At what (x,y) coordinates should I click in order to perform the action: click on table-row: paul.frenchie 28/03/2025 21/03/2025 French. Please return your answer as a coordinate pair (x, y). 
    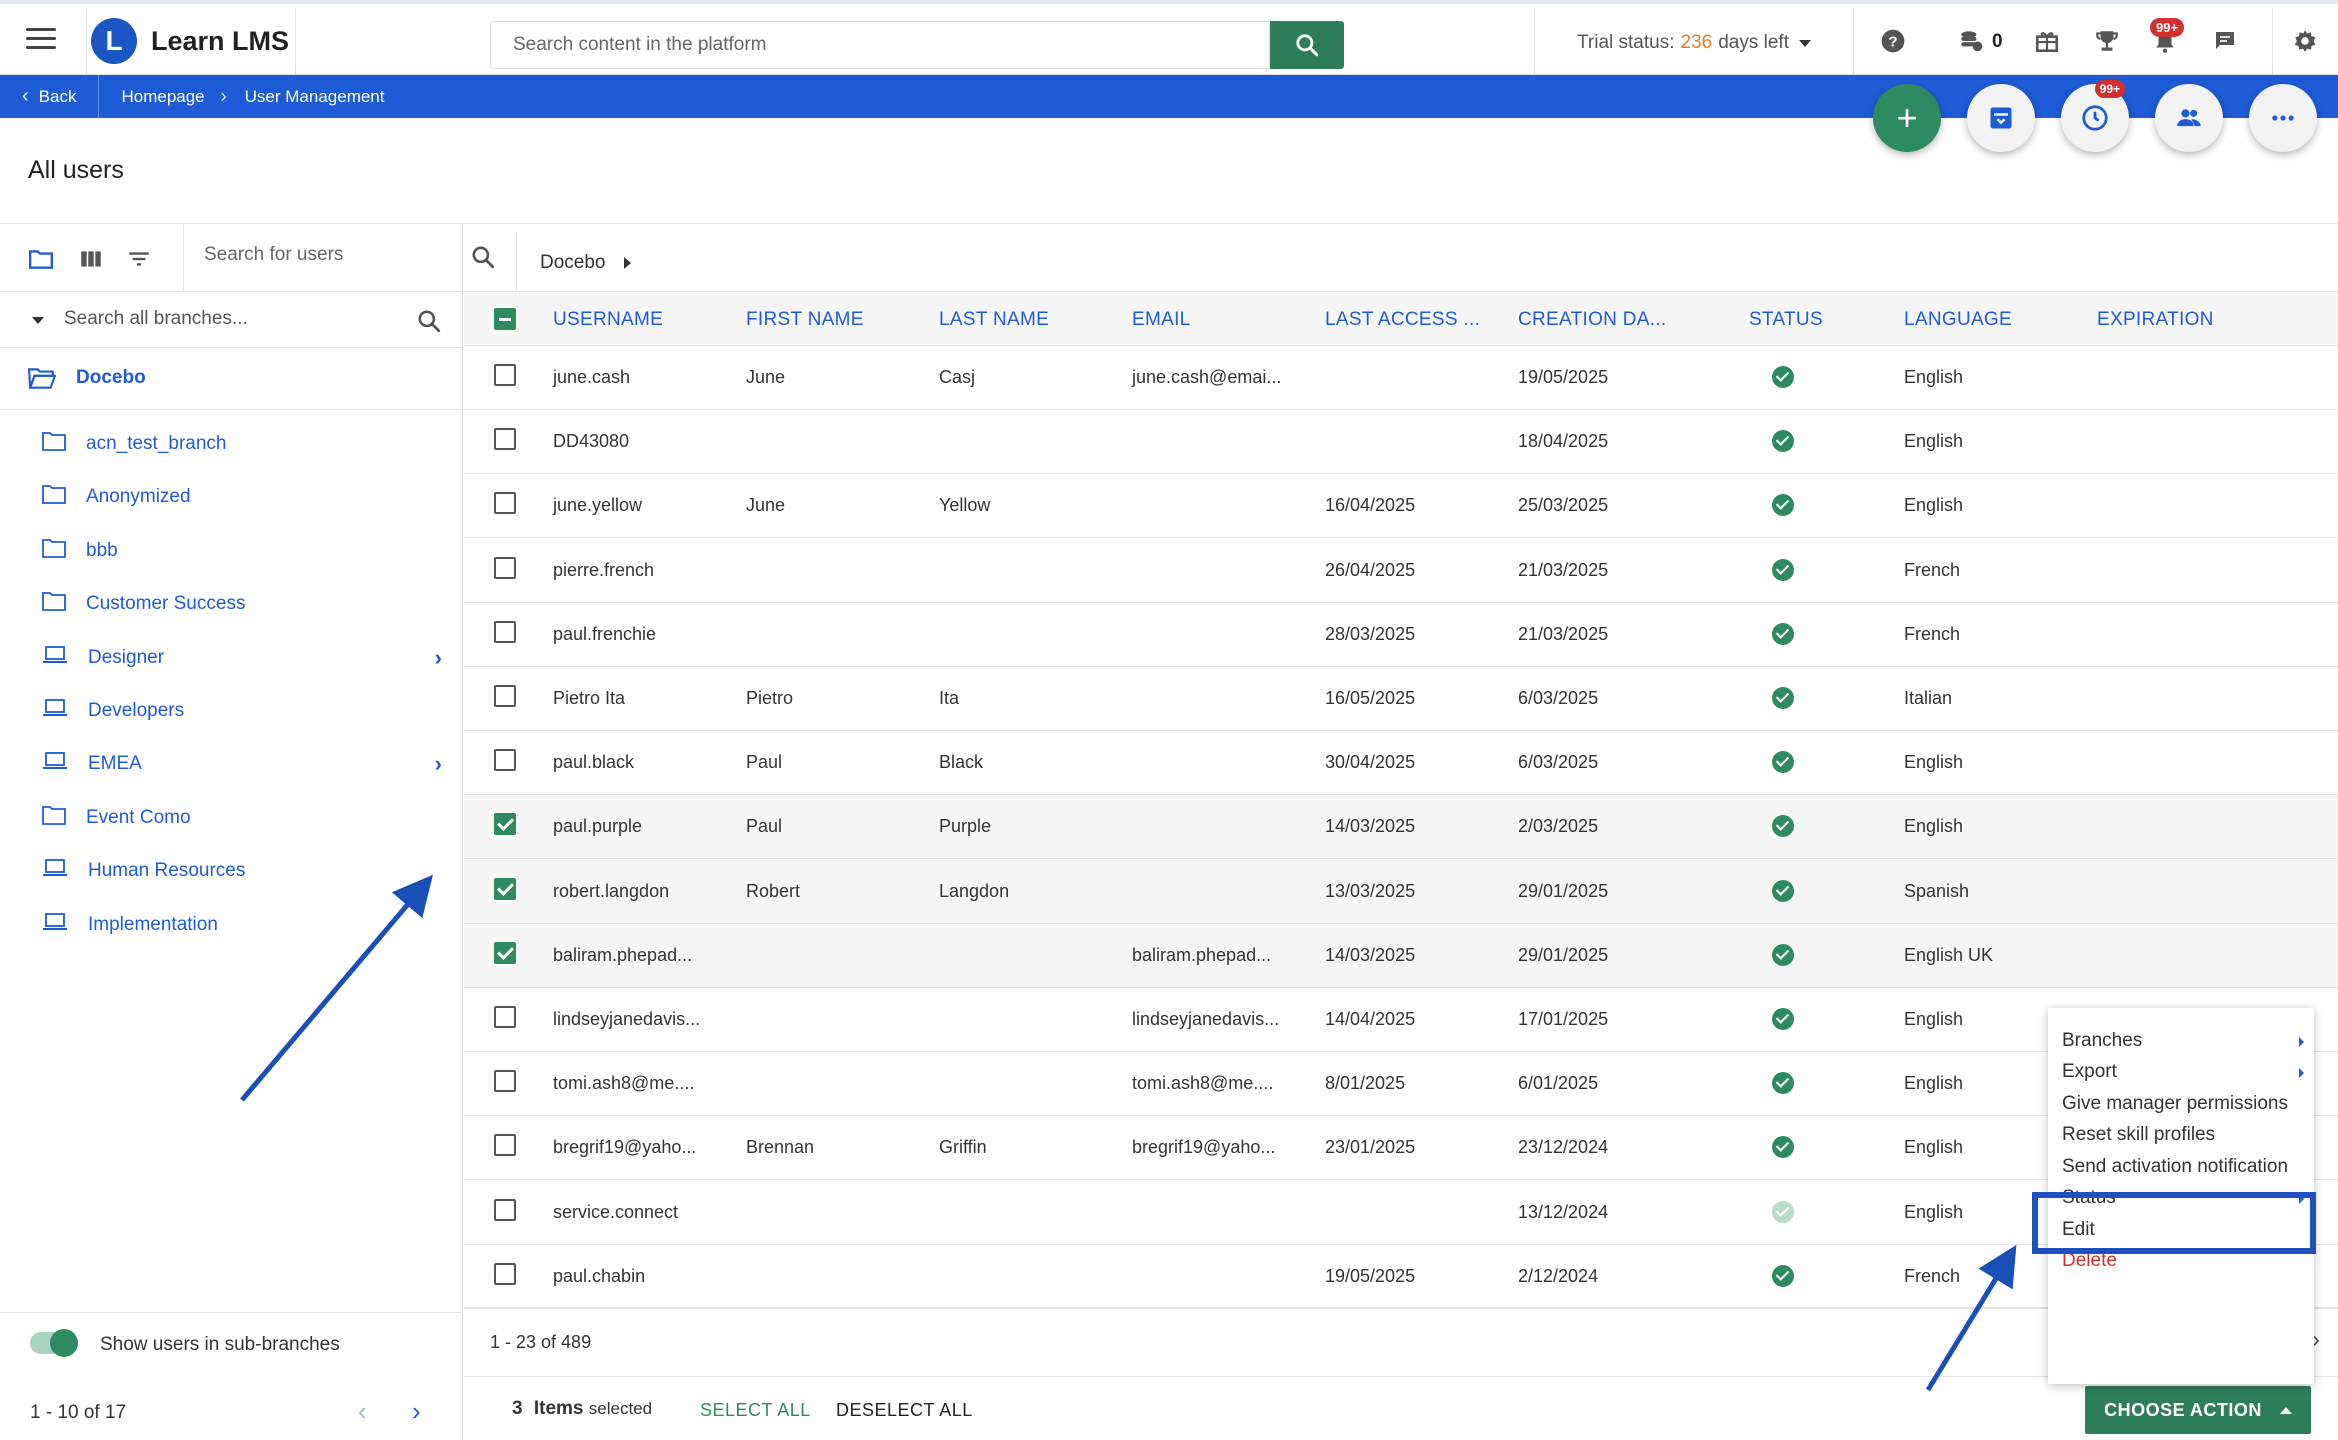
    Looking at the image, I should click on (1401, 635).